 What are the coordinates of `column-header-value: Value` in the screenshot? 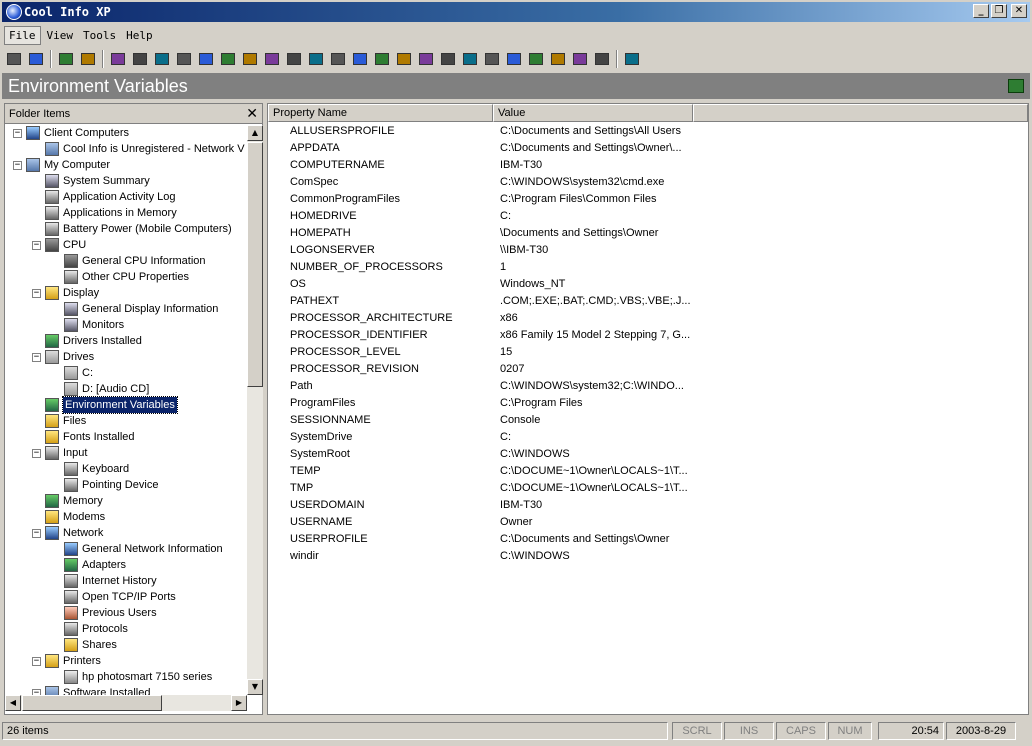 It's located at (593, 113).